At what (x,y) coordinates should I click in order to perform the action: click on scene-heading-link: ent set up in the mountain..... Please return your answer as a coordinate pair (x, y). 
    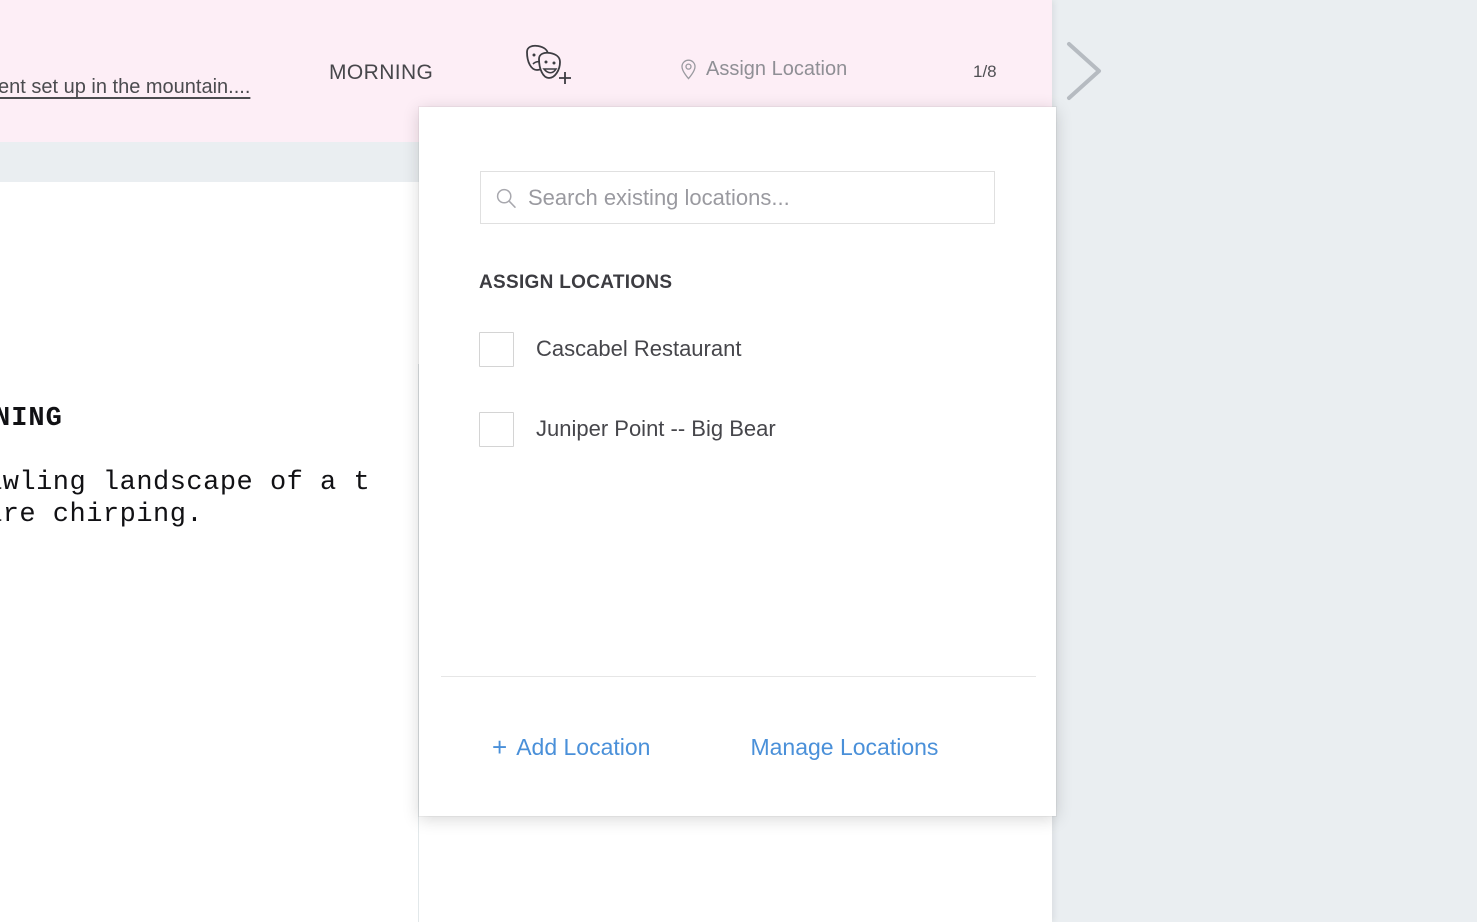
    Looking at the image, I should click on (125, 87).